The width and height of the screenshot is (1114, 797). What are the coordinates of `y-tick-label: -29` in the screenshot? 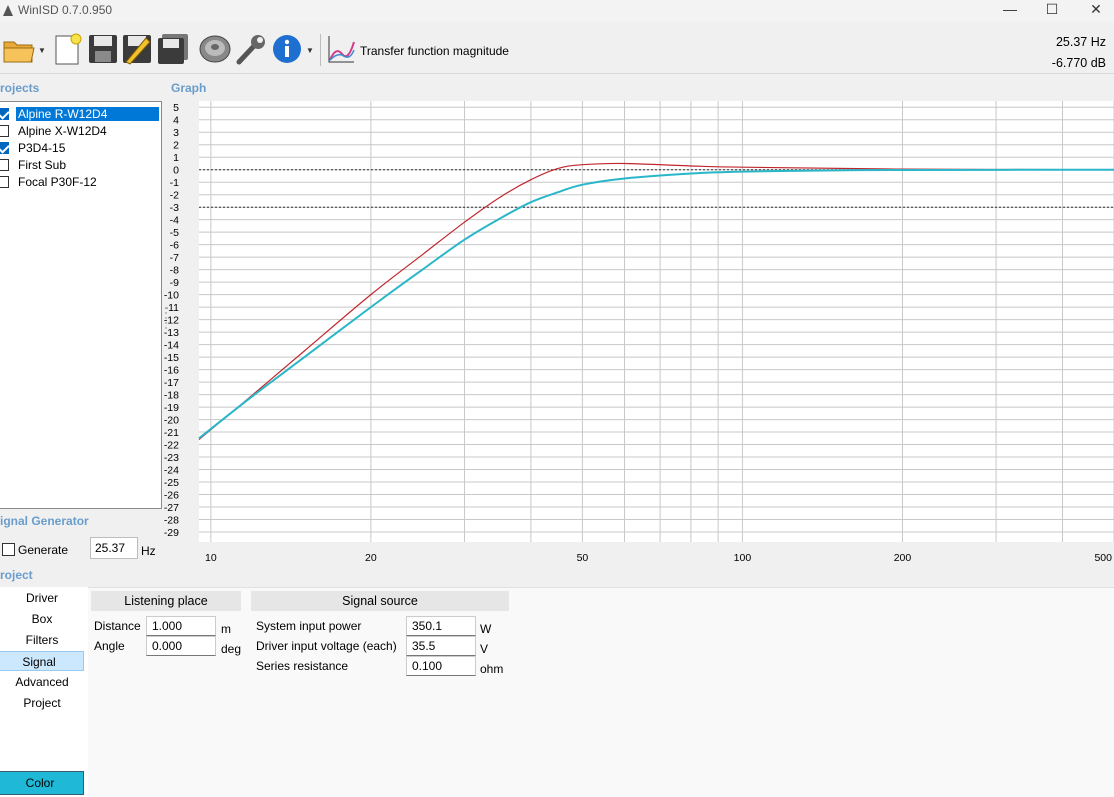 It's located at (171, 533).